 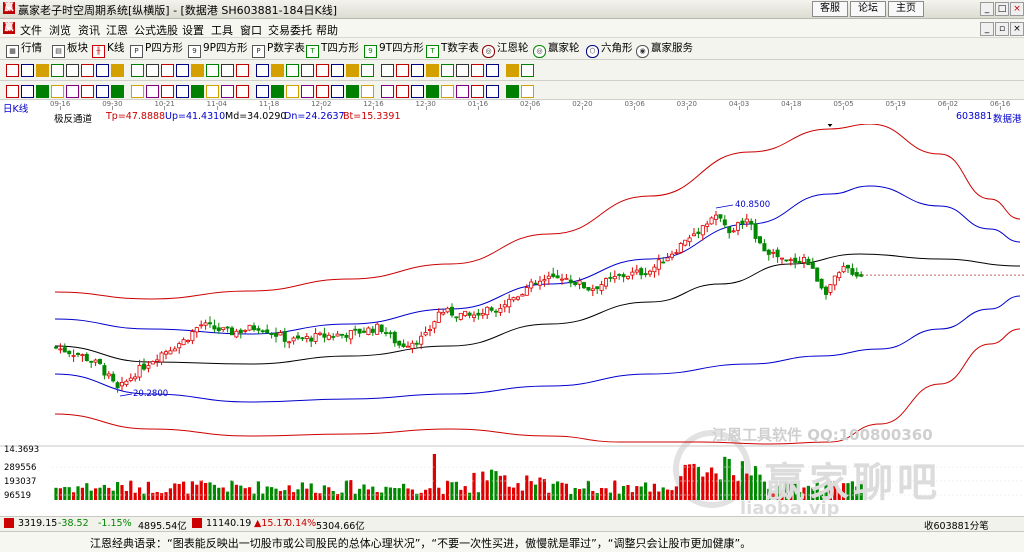 What do you see at coordinates (290, 30) in the screenshot?
I see `menu-trade: 交易委托` at bounding box center [290, 30].